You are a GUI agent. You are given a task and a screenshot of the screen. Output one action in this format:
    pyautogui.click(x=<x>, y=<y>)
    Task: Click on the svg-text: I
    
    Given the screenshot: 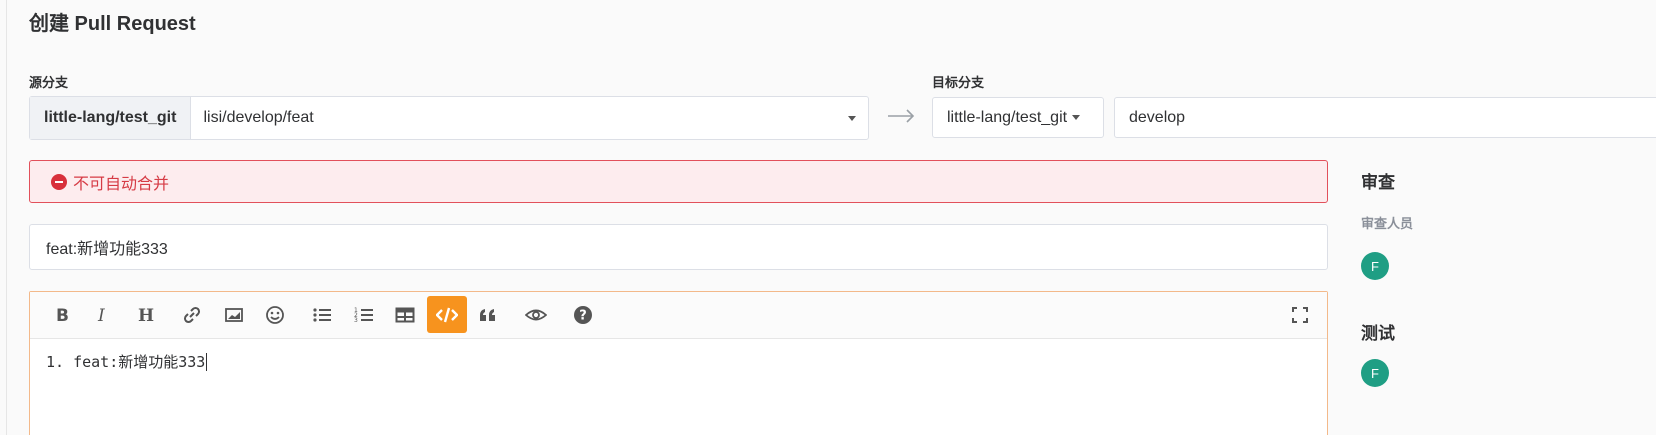 What is the action you would take?
    pyautogui.click(x=101, y=315)
    